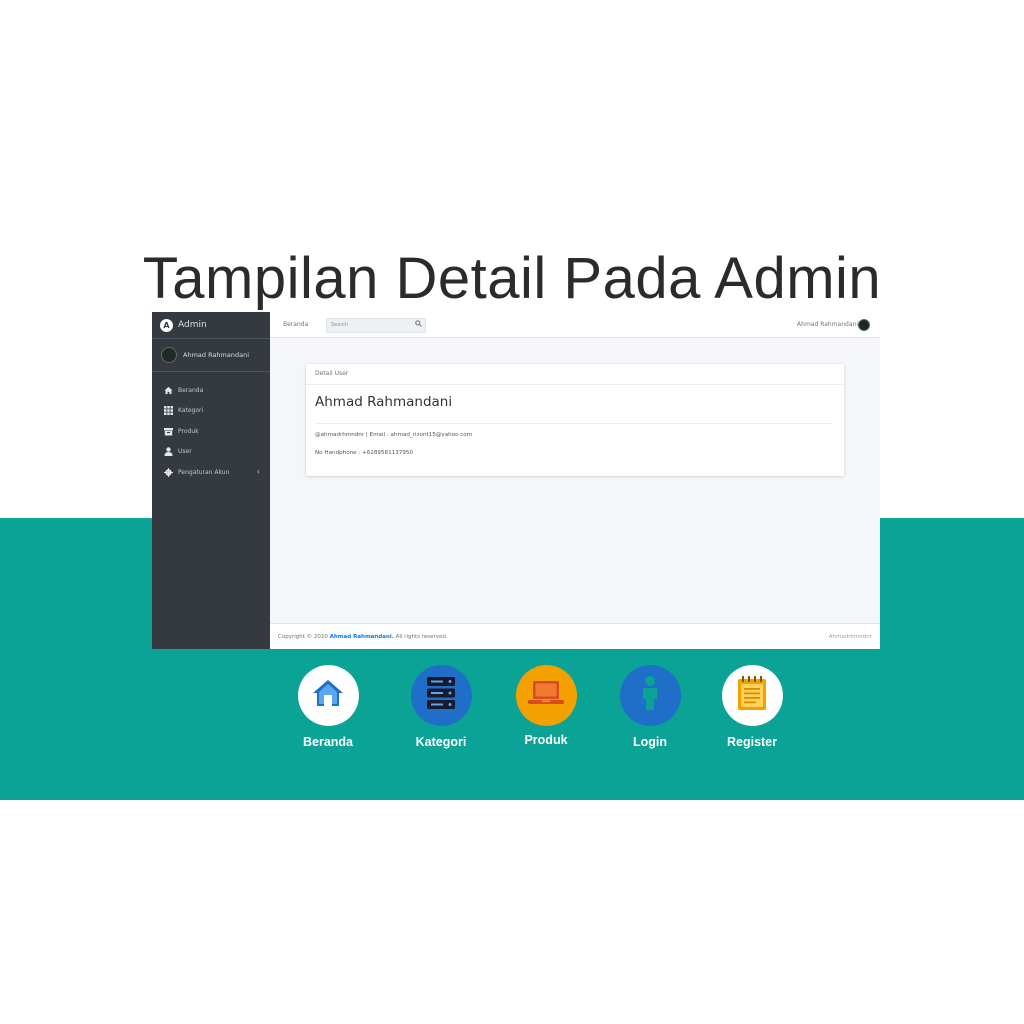  What do you see at coordinates (191, 411) in the screenshot?
I see `sidebar-item-label: Kategori` at bounding box center [191, 411].